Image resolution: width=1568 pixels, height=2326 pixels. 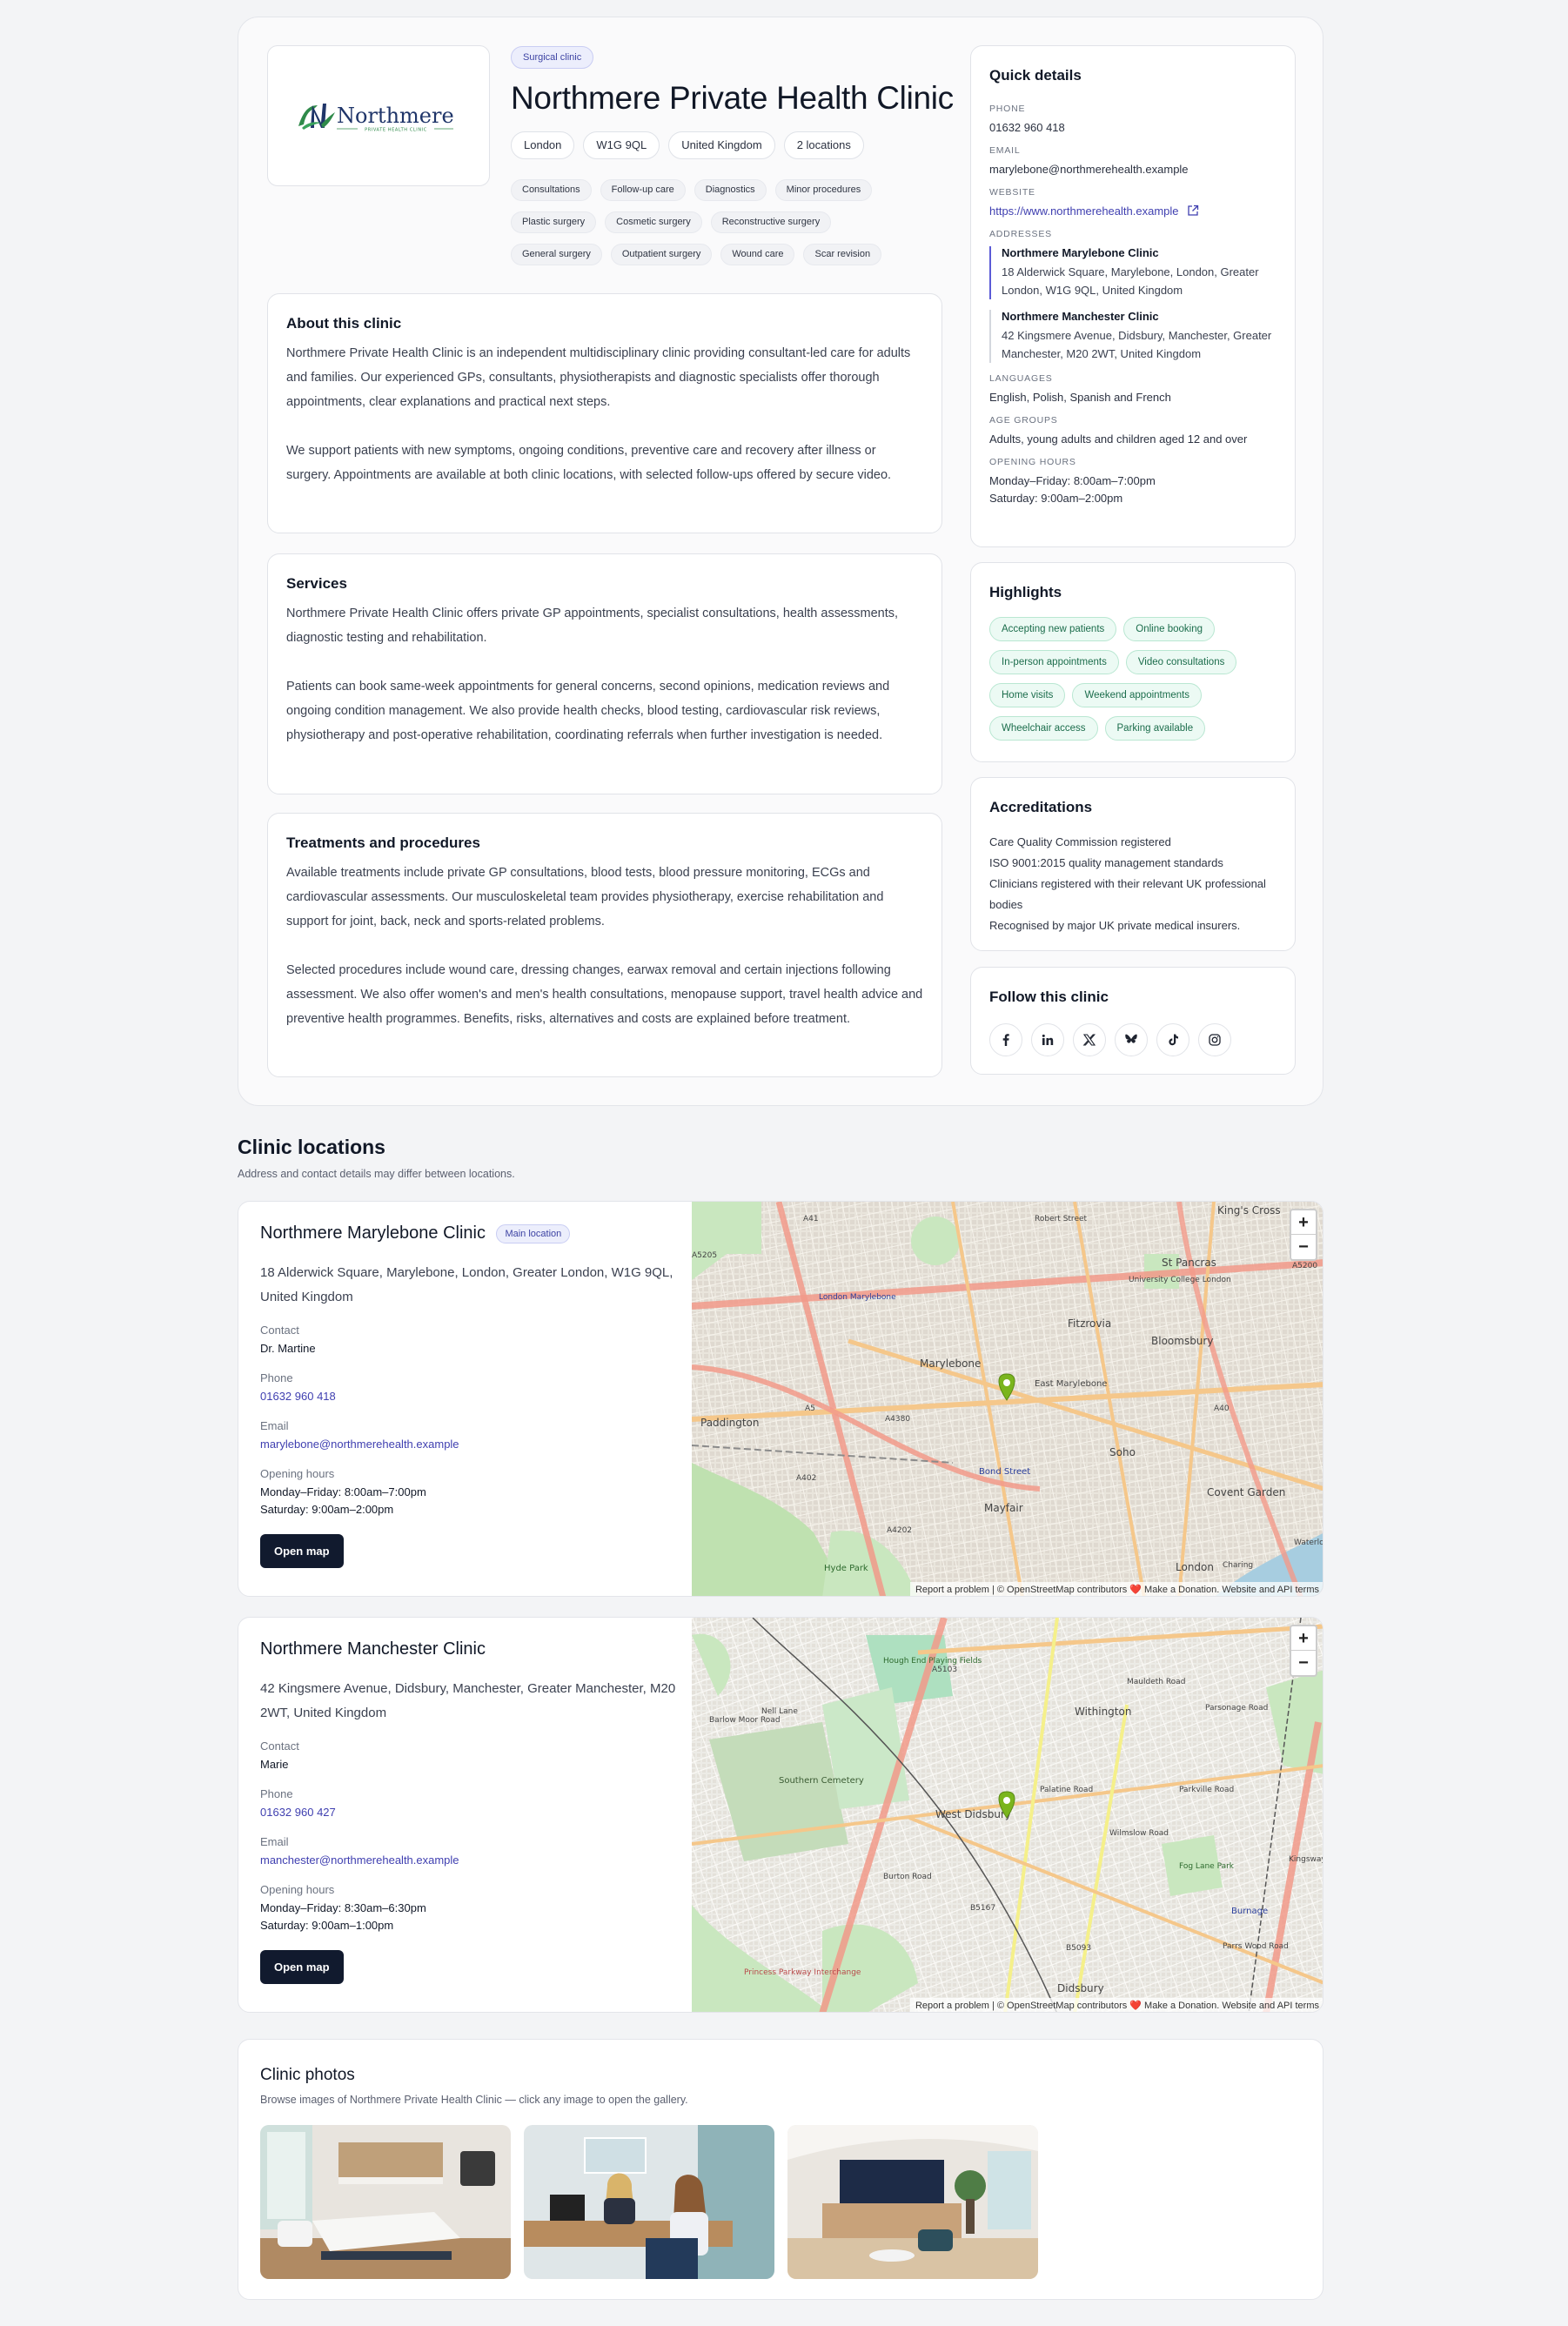 What do you see at coordinates (1222, 1408) in the screenshot?
I see `map-label: A40` at bounding box center [1222, 1408].